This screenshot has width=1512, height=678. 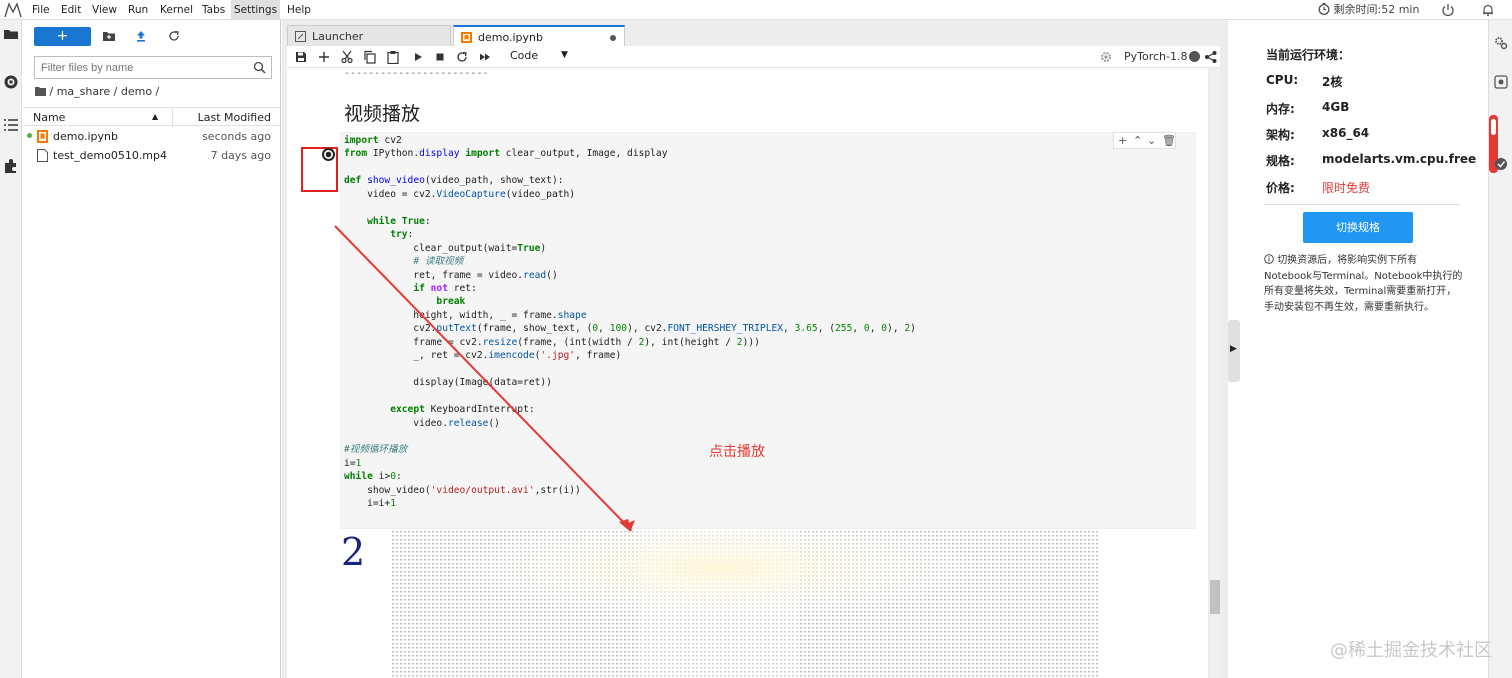 I want to click on add-cell-icon, so click(x=324, y=57).